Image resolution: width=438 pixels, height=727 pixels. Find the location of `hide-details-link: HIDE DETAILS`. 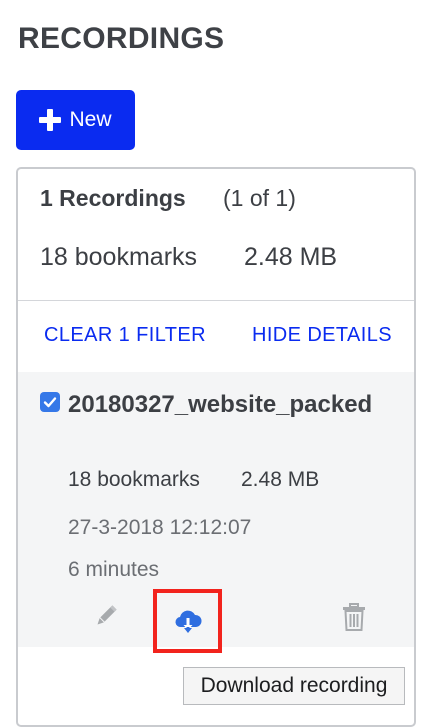

hide-details-link: HIDE DETAILS is located at coordinates (322, 335).